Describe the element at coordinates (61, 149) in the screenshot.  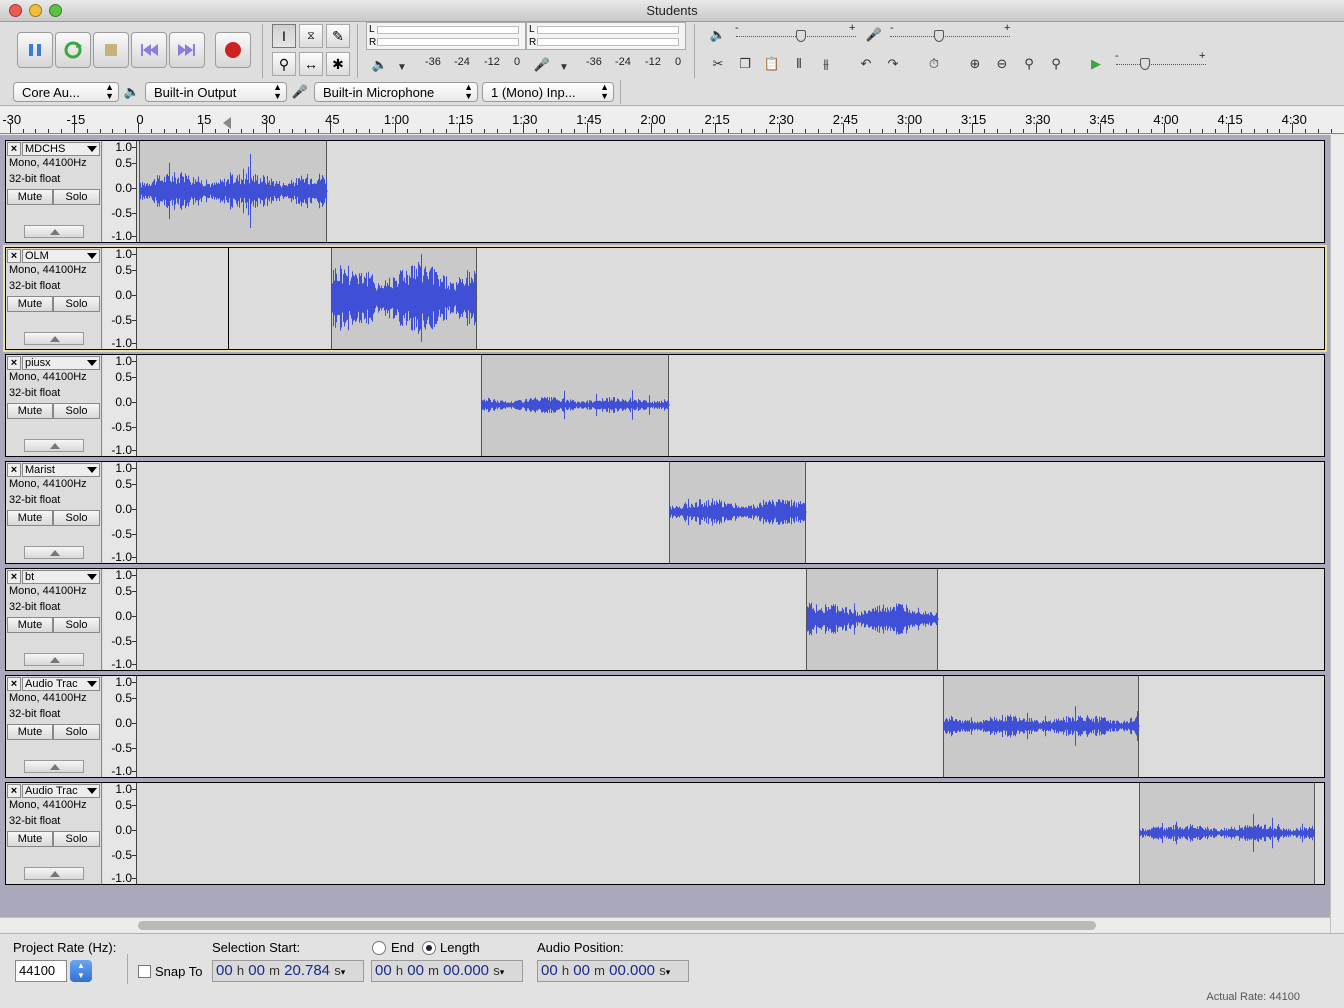
I see `track-name-menu: MDCHS` at that location.